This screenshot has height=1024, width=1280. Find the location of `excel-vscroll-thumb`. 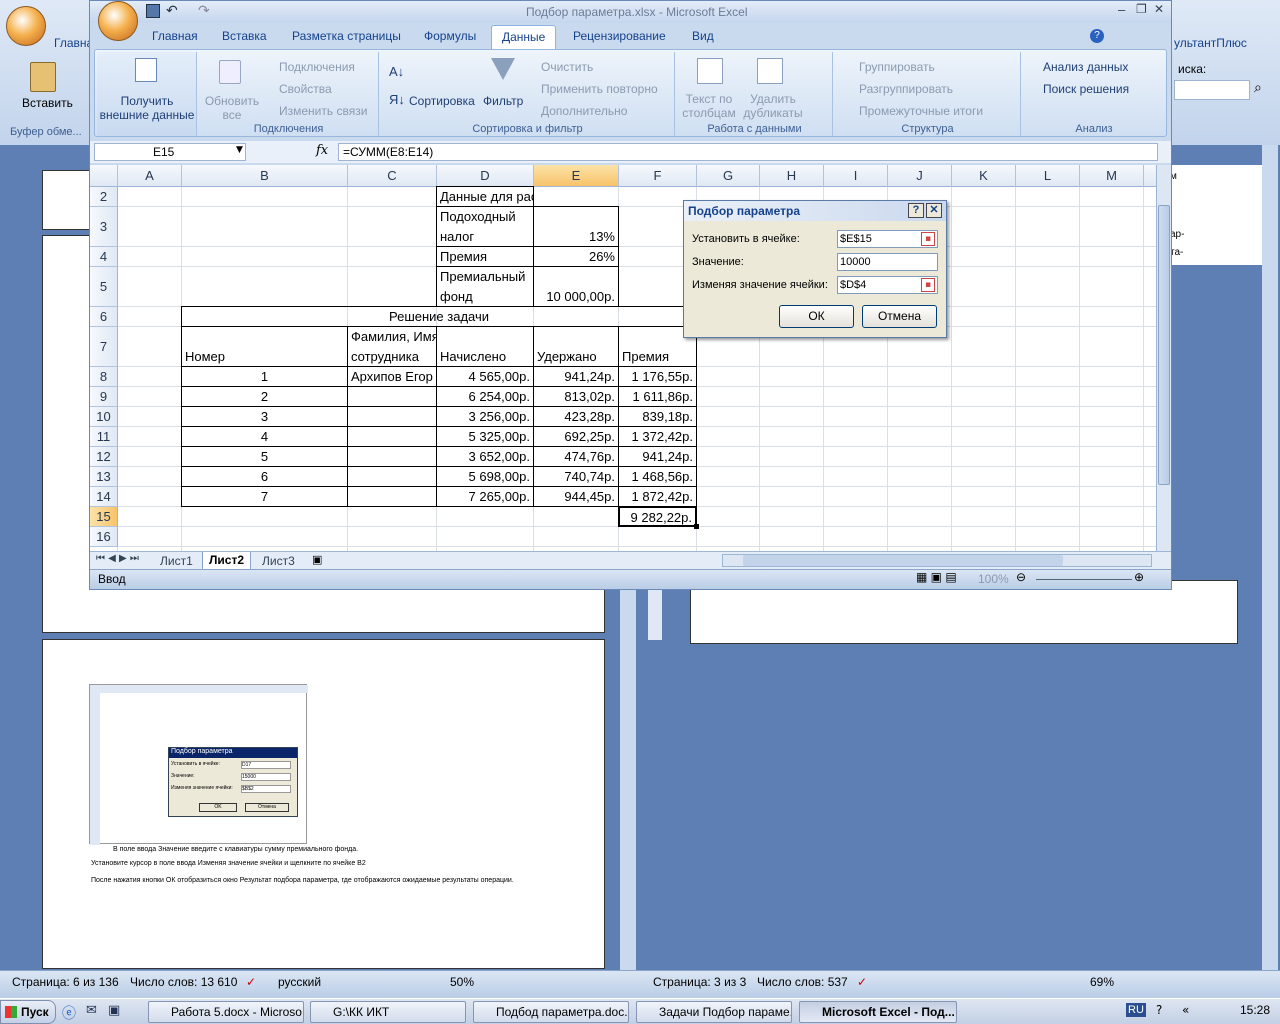

excel-vscroll-thumb is located at coordinates (1164, 345).